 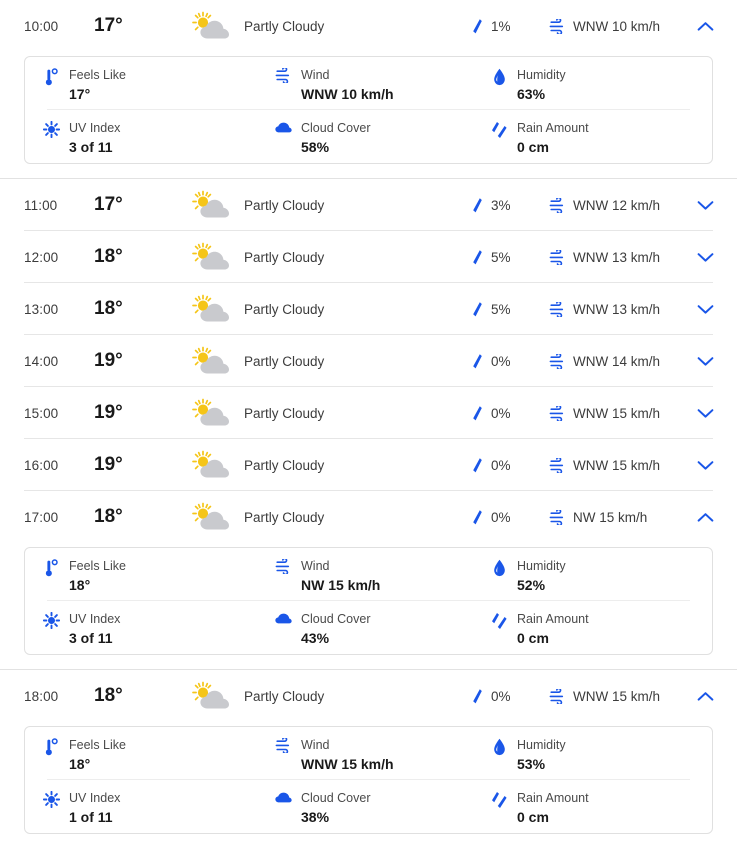 I want to click on hour-row-1600: 16:00 19° Partly Cloudy 0% WNW 15 km/h, so click(x=368, y=465).